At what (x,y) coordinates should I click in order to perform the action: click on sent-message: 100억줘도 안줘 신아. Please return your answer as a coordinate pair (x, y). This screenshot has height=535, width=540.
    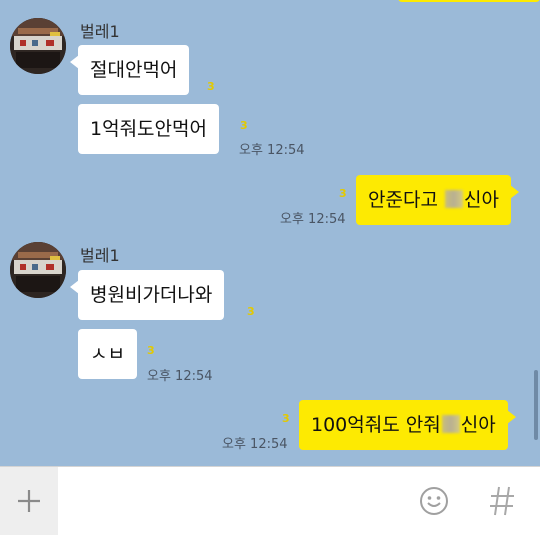
    Looking at the image, I should click on (407, 425).